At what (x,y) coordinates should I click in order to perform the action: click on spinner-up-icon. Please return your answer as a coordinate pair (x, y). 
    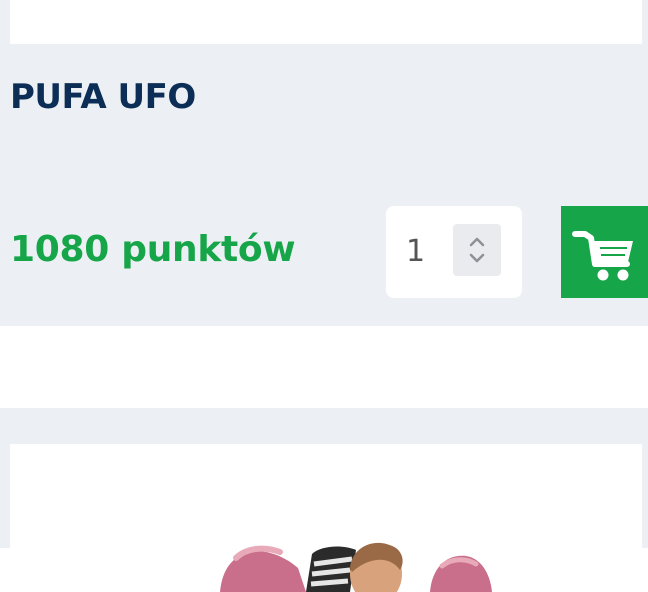
    Looking at the image, I should click on (477, 242).